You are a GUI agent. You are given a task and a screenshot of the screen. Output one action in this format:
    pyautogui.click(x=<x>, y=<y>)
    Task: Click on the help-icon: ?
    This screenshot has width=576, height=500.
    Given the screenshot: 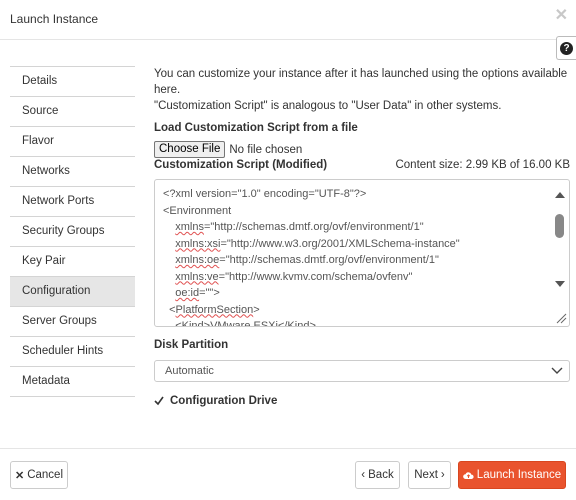 What is the action you would take?
    pyautogui.click(x=566, y=48)
    